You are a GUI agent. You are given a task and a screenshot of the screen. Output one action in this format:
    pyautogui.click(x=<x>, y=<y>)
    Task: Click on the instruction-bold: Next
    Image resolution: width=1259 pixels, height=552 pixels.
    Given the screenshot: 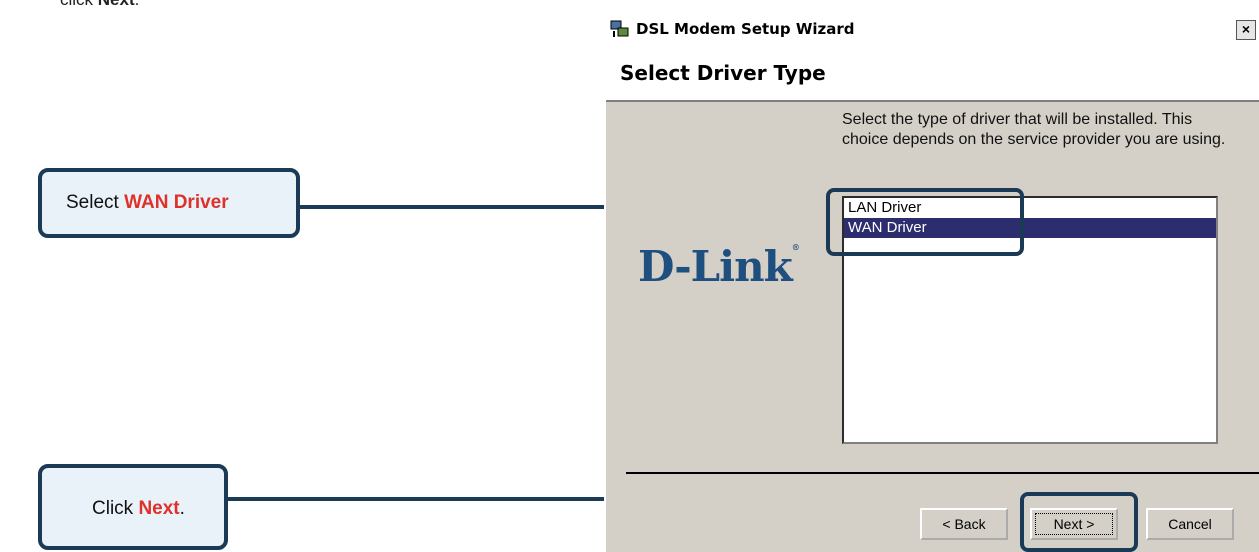 What is the action you would take?
    pyautogui.click(x=116, y=4)
    